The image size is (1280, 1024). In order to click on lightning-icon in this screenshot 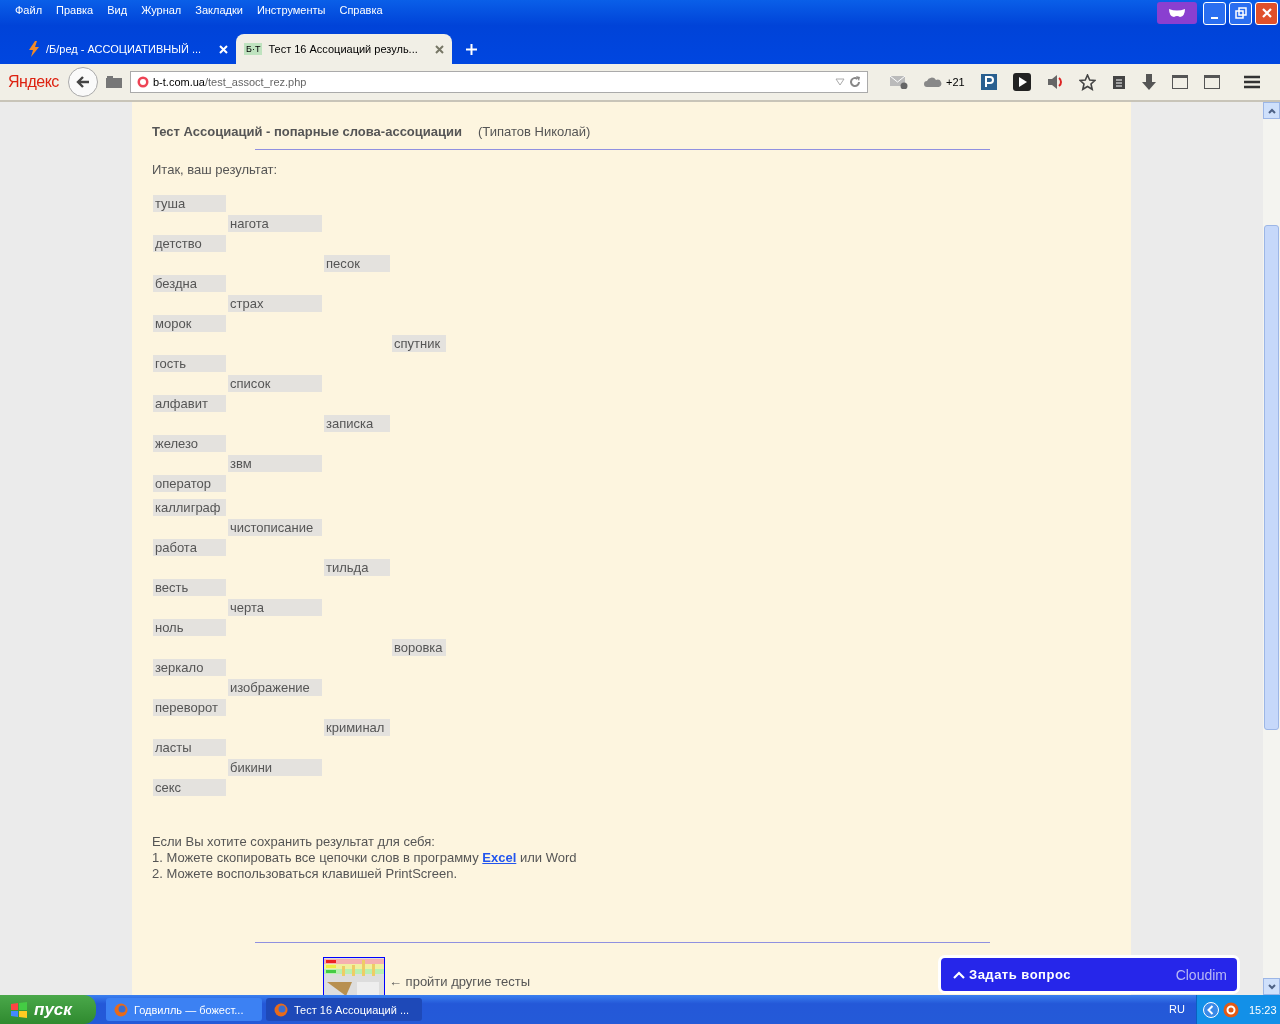, I will do `click(34, 49)`.